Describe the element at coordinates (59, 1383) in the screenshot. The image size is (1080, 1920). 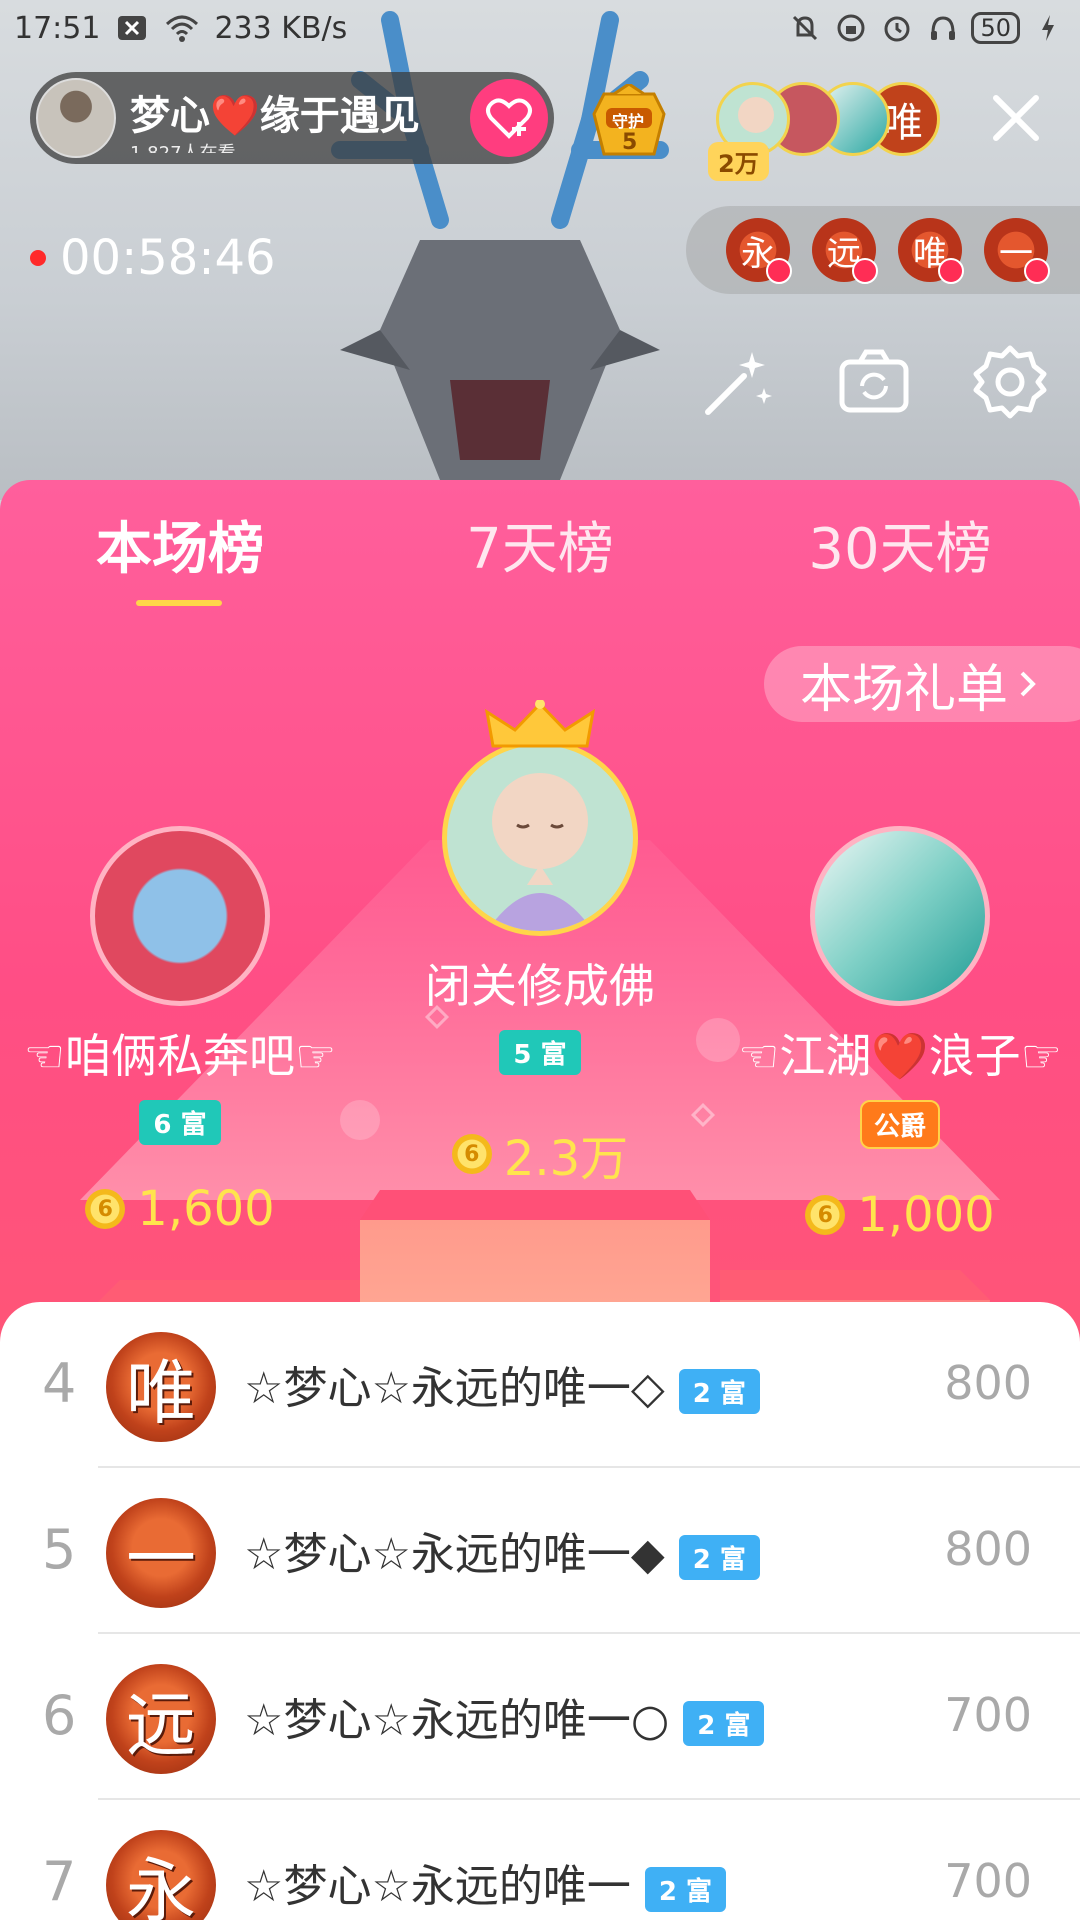
I see `rank-number: 4` at that location.